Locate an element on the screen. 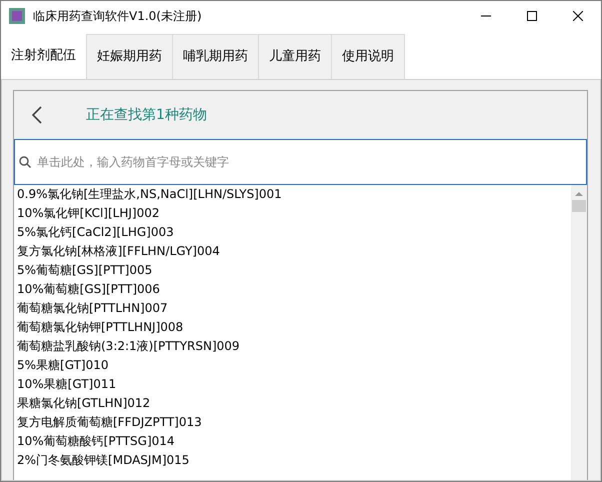  tab: 儿童用药 is located at coordinates (295, 56).